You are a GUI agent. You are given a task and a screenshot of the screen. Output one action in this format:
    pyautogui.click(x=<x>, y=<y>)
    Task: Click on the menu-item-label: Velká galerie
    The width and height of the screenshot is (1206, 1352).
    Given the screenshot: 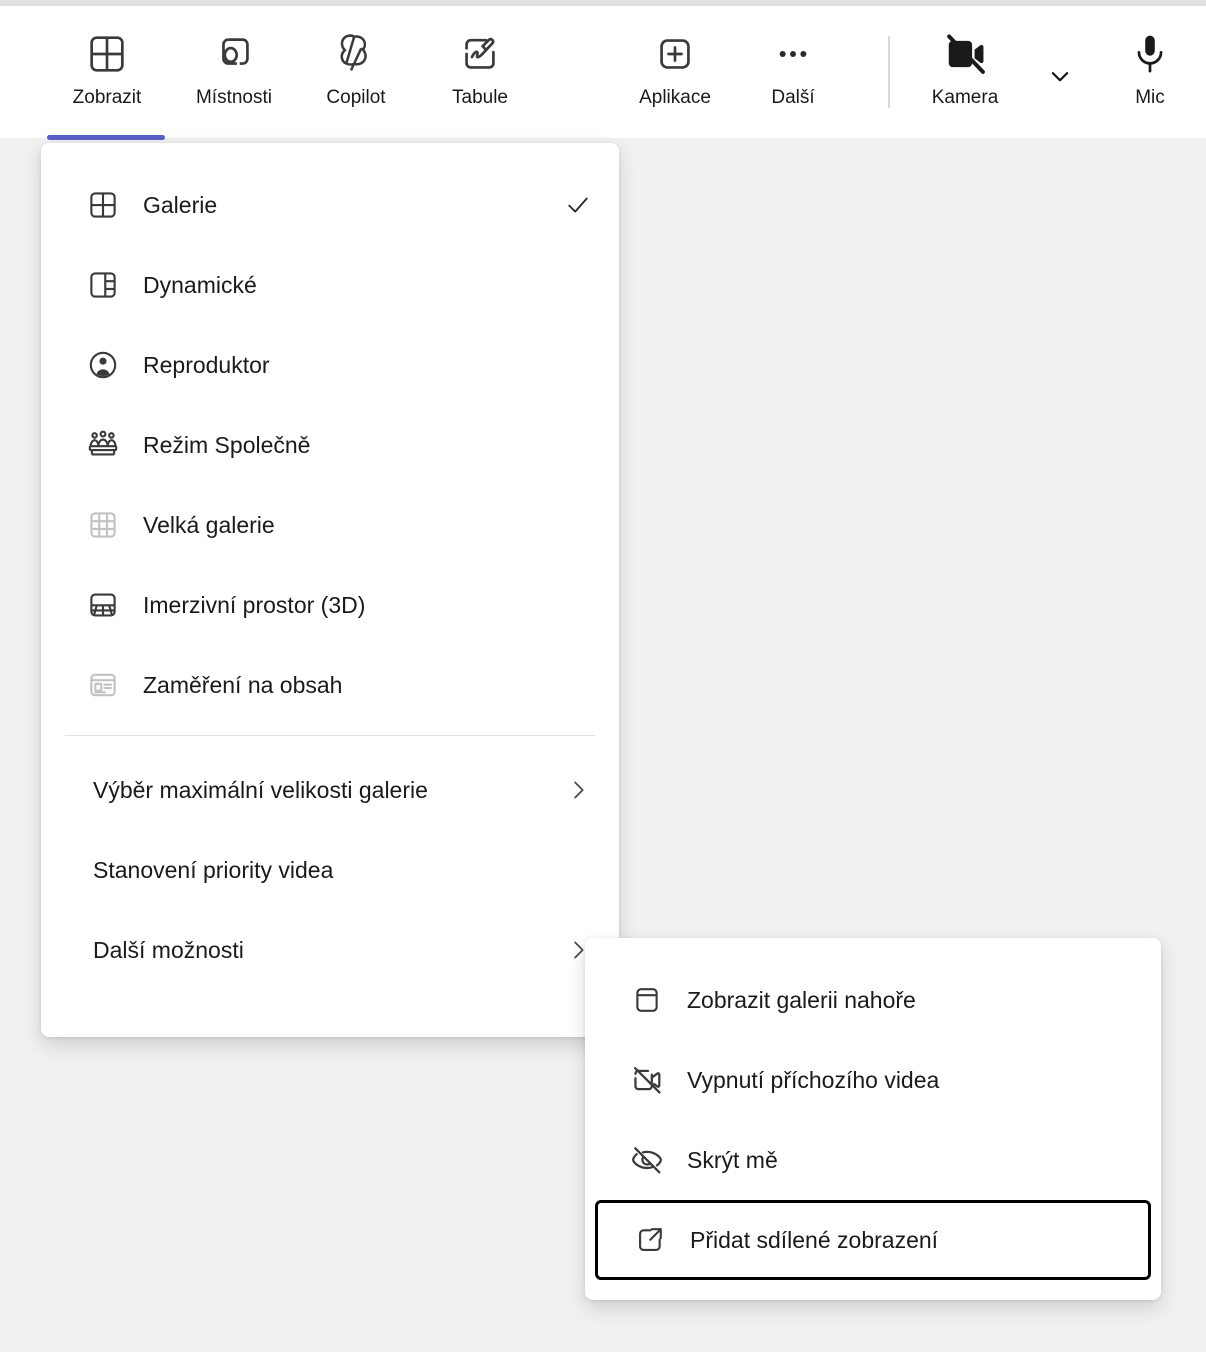 What is the action you would take?
    pyautogui.click(x=209, y=525)
    